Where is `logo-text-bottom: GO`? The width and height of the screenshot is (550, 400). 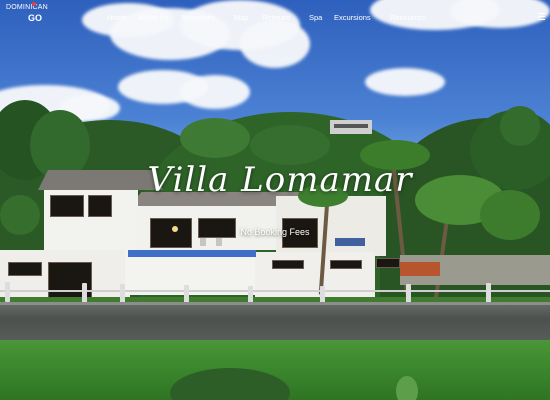 logo-text-bottom: GO is located at coordinates (35, 18).